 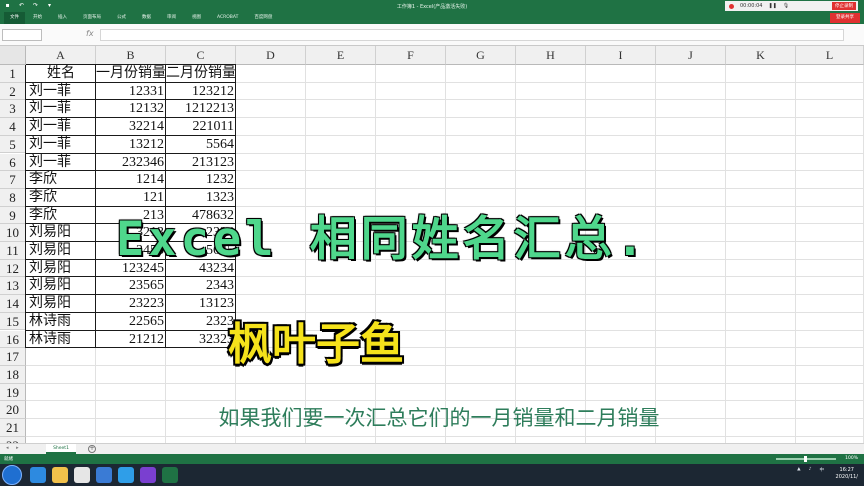 I want to click on row-header: 12, so click(x=13, y=268).